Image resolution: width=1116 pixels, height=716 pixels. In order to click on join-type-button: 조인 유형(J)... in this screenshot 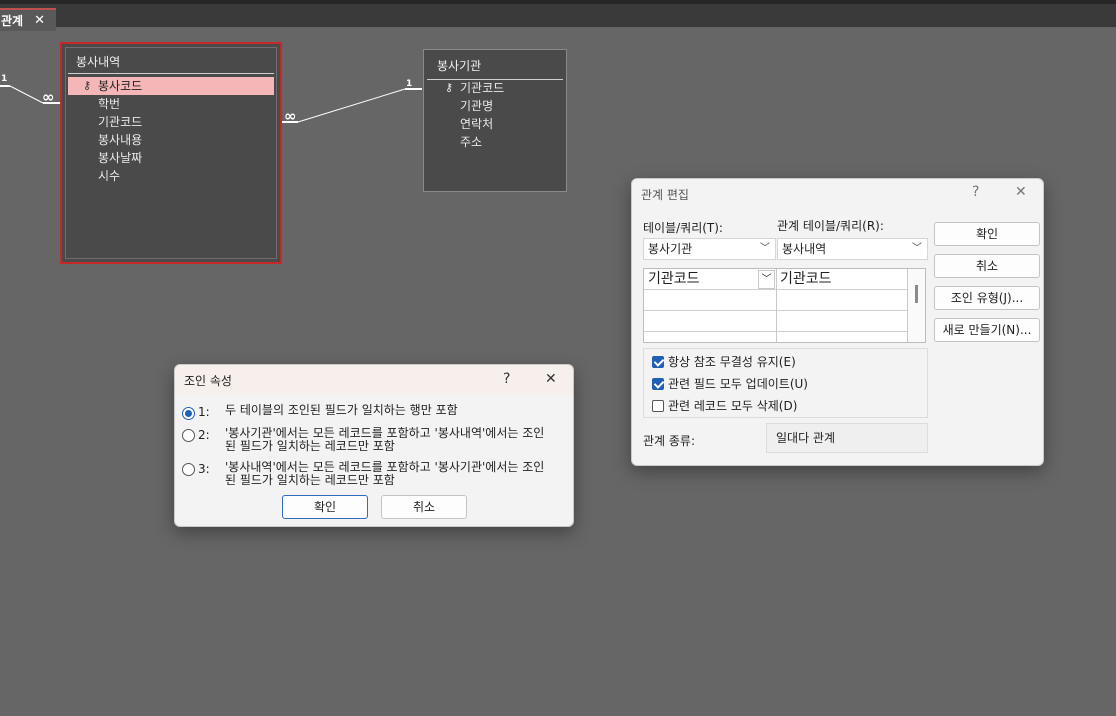, I will do `click(987, 298)`.